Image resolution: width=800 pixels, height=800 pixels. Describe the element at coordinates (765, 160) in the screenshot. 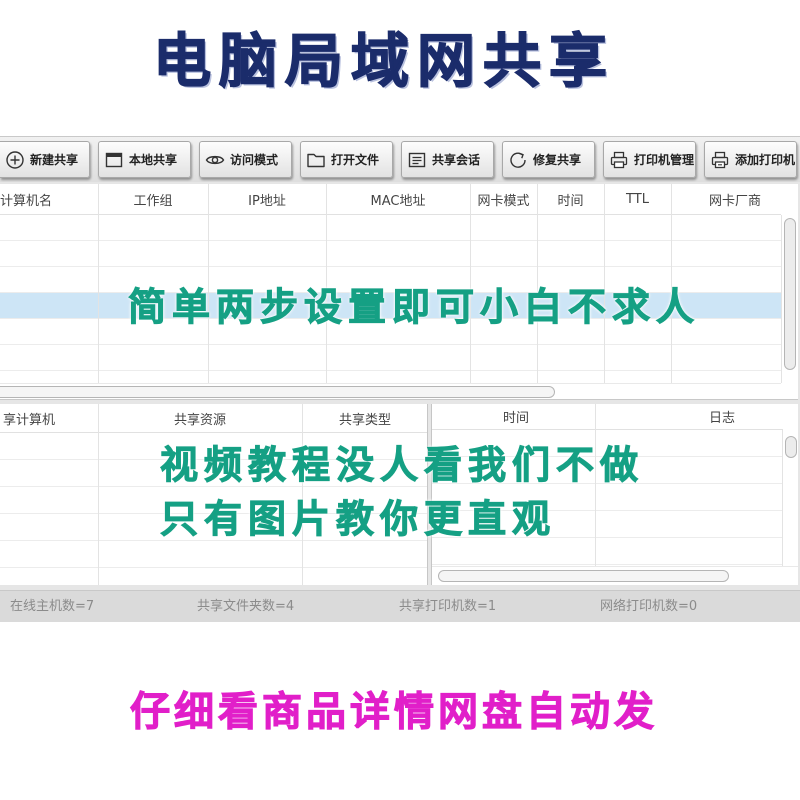

I see `add-printer-label: 添加打印机` at that location.